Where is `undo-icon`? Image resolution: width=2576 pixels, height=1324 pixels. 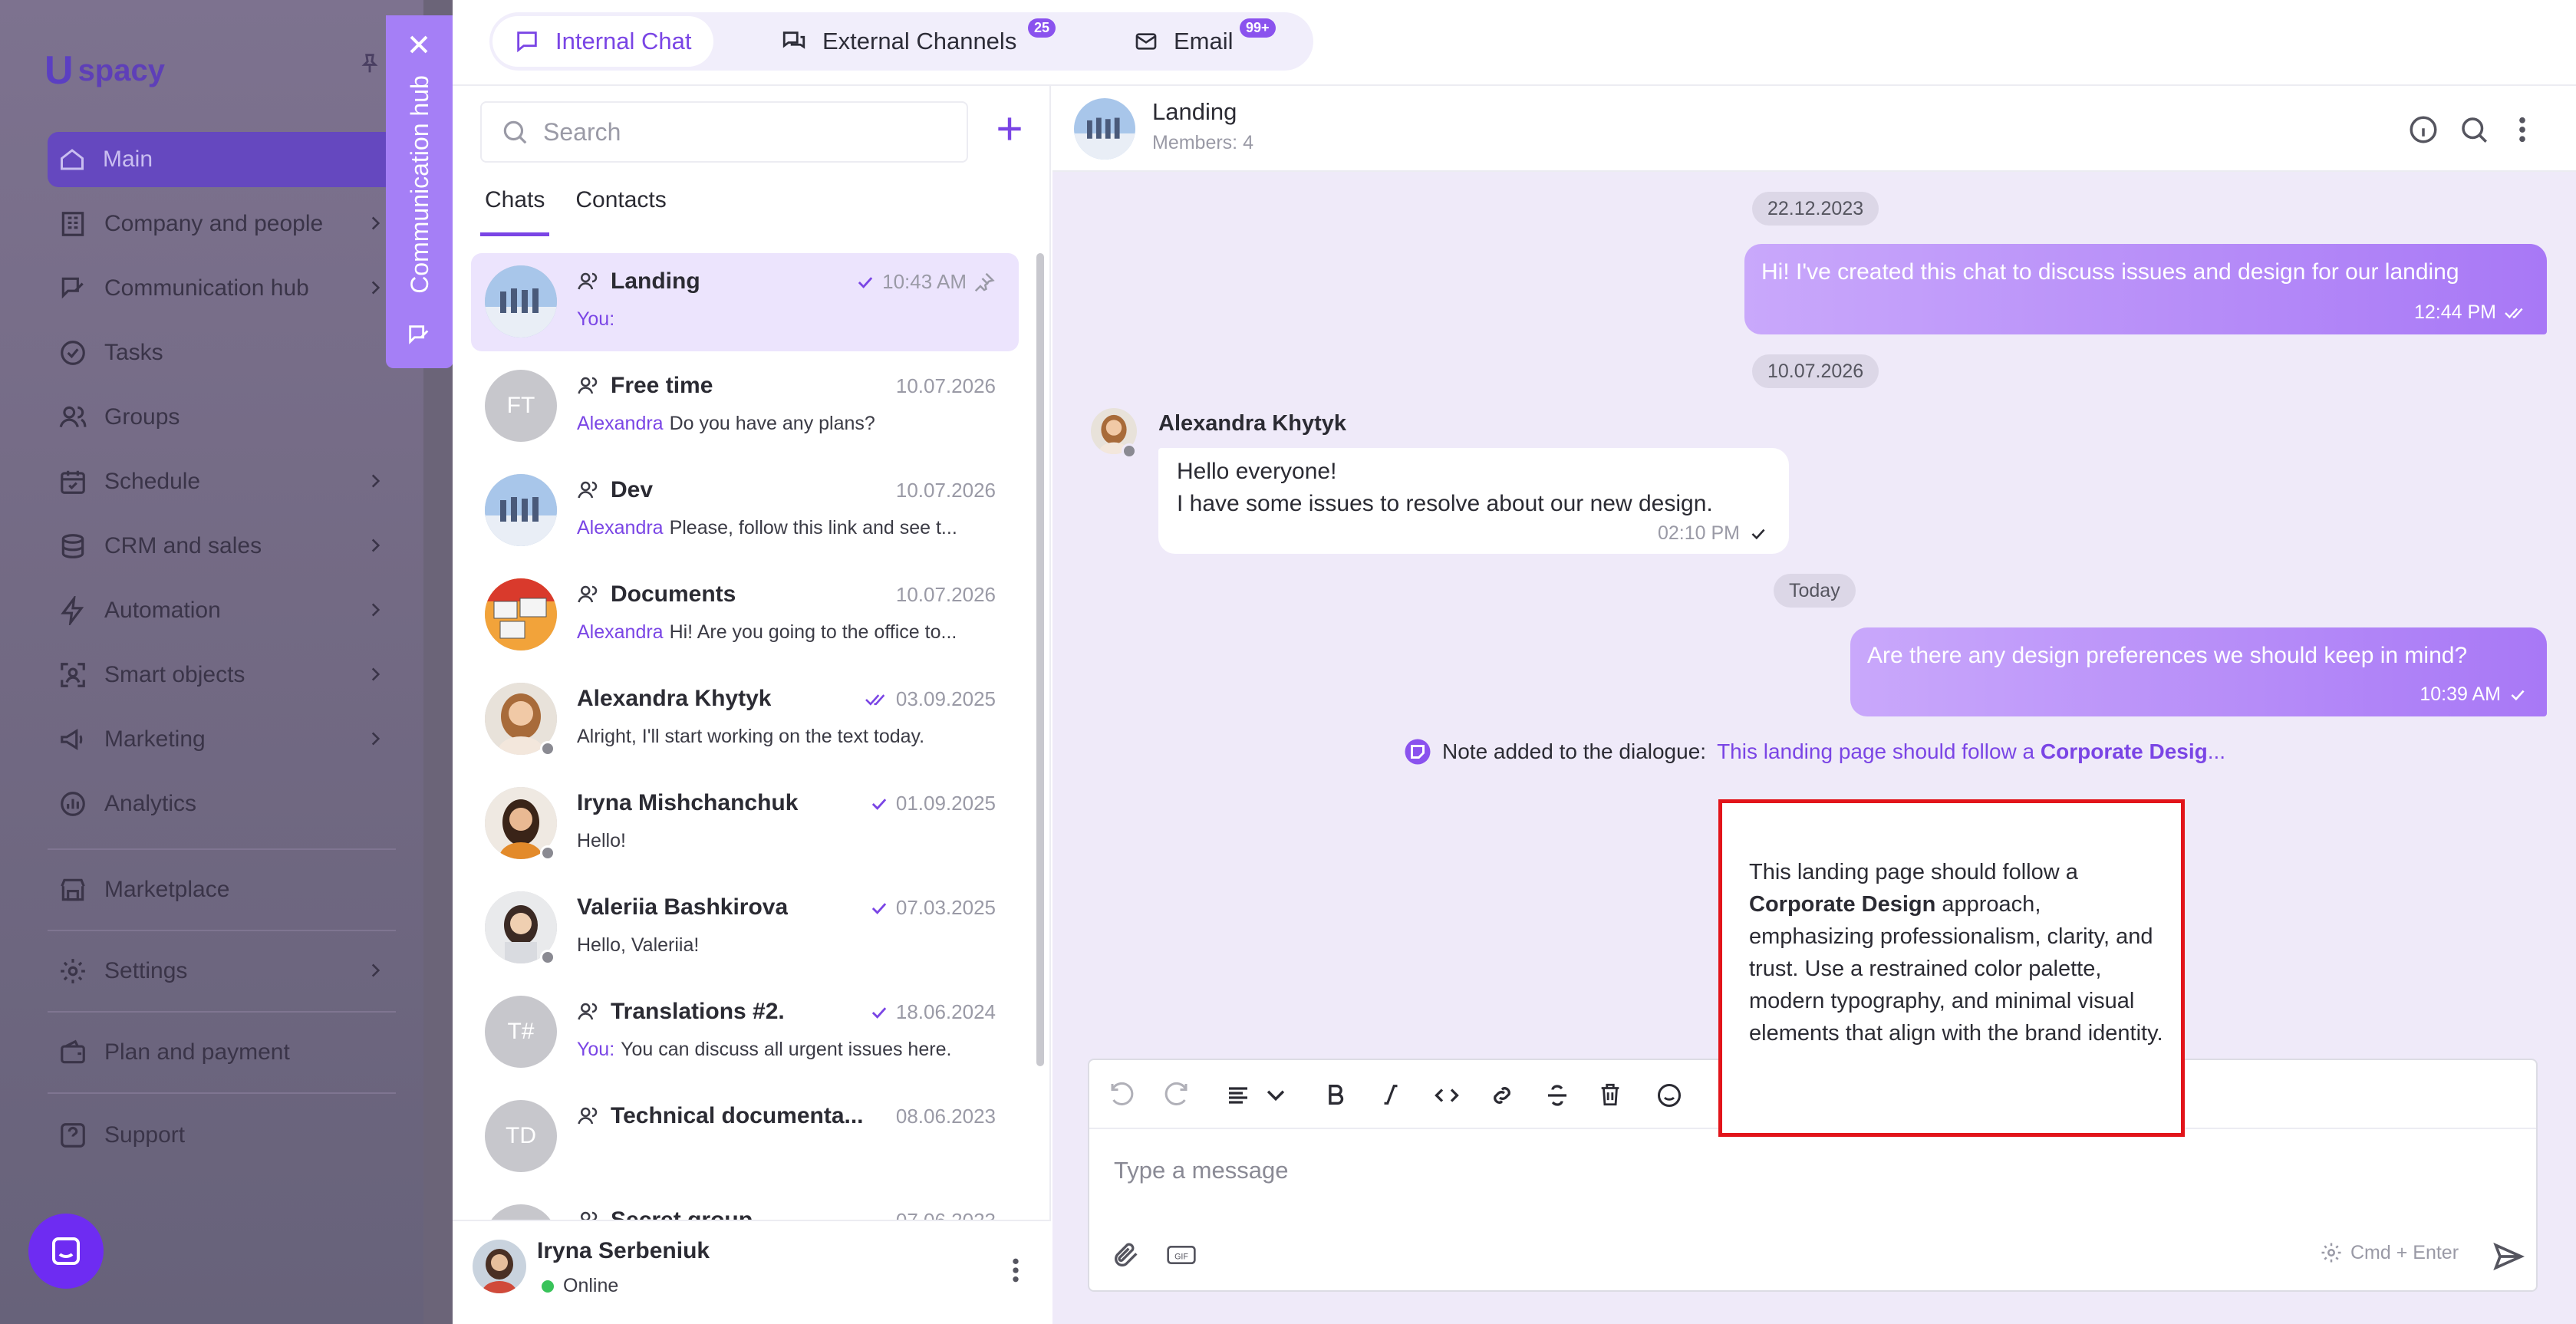
undo-icon is located at coordinates (1121, 1095).